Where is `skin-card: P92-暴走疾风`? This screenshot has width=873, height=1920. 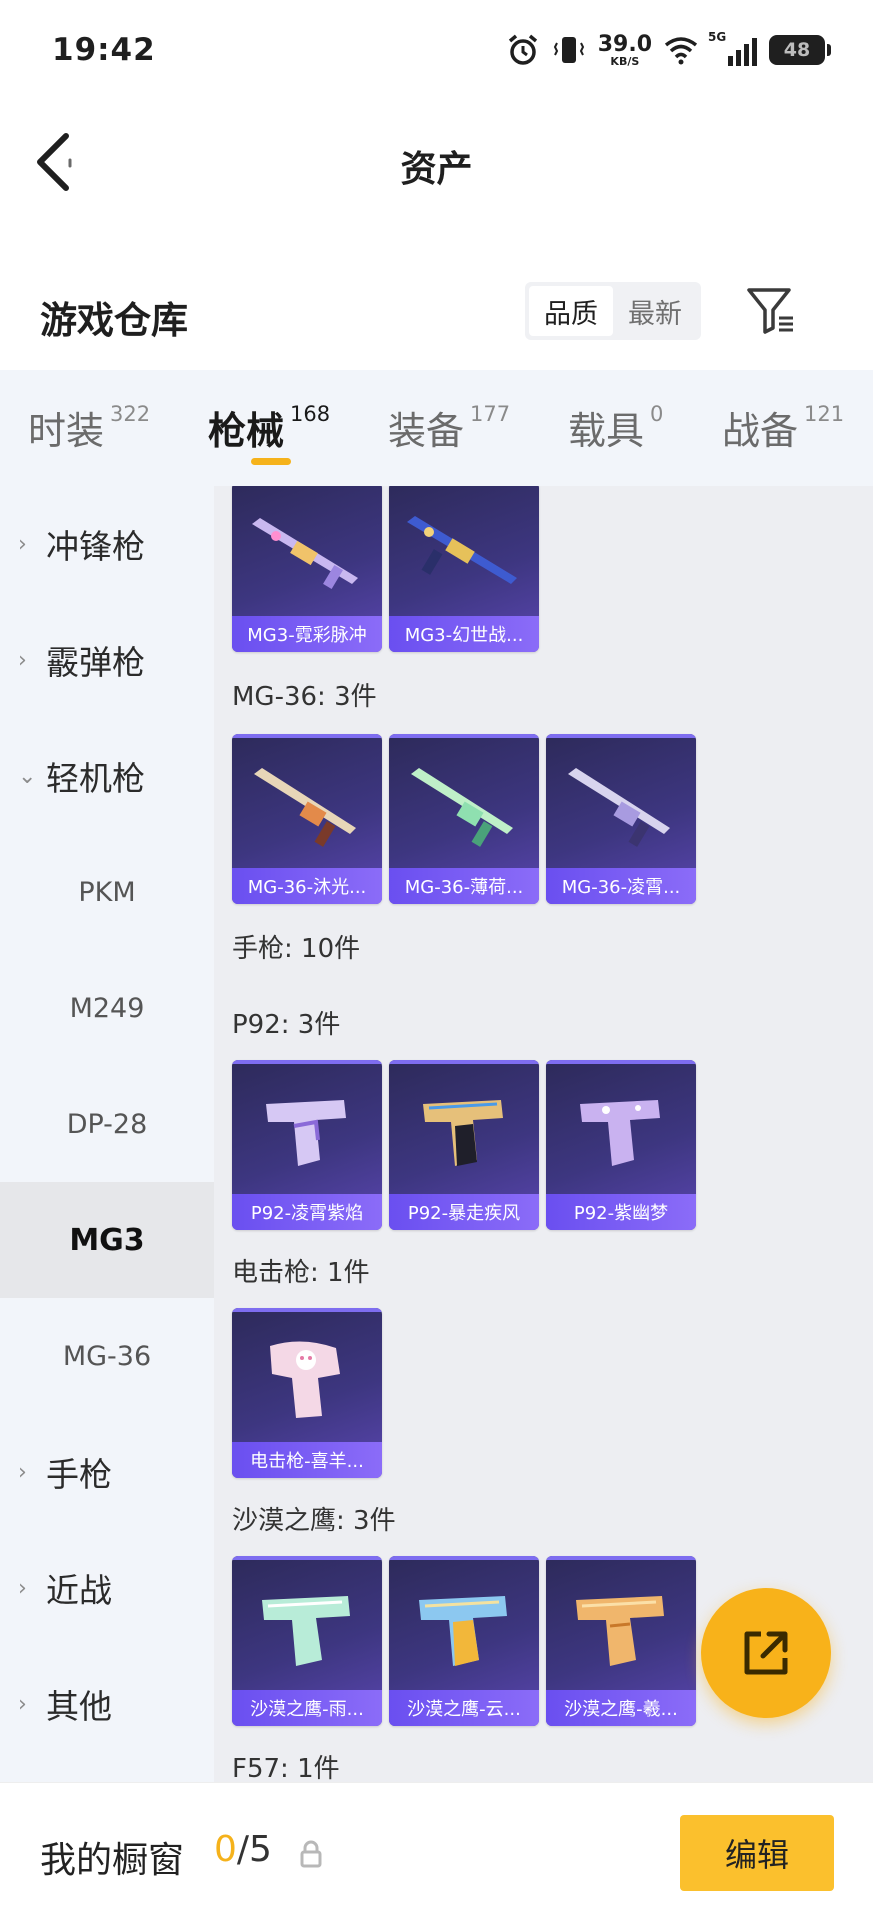
skin-card: P92-暴走疾风 is located at coordinates (464, 1145).